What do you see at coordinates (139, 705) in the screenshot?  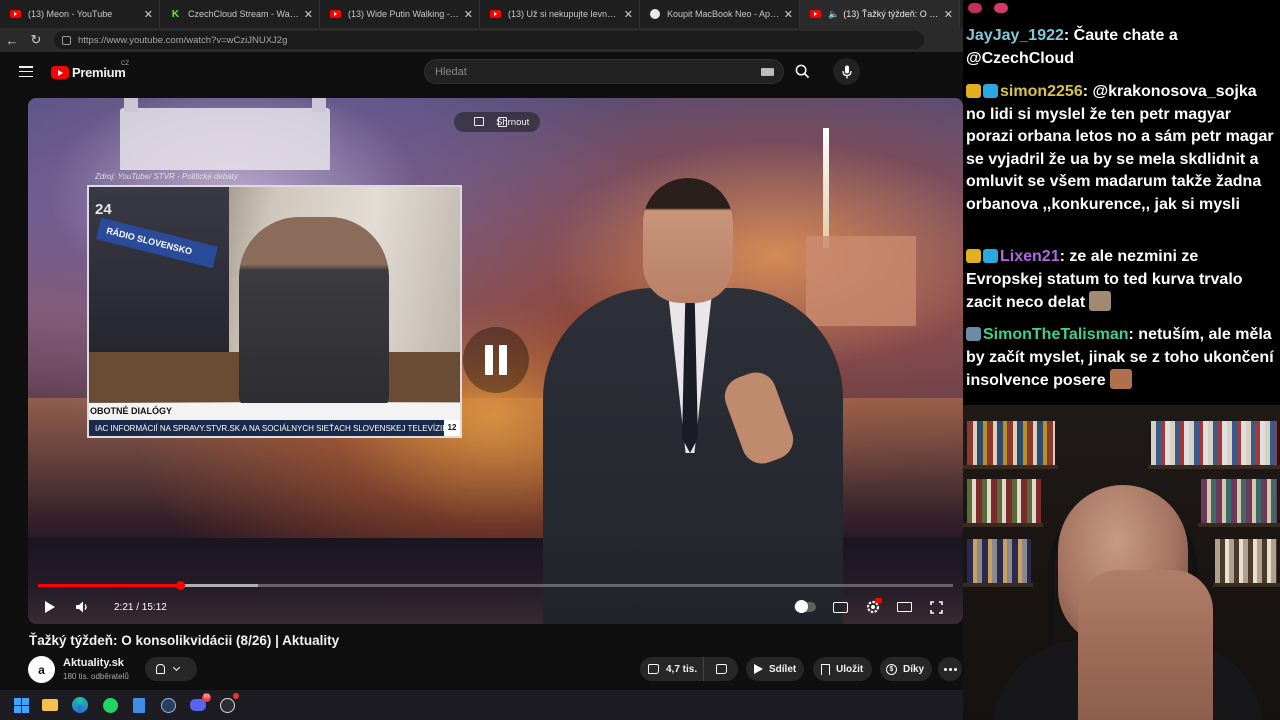 I see `notepad-icon` at bounding box center [139, 705].